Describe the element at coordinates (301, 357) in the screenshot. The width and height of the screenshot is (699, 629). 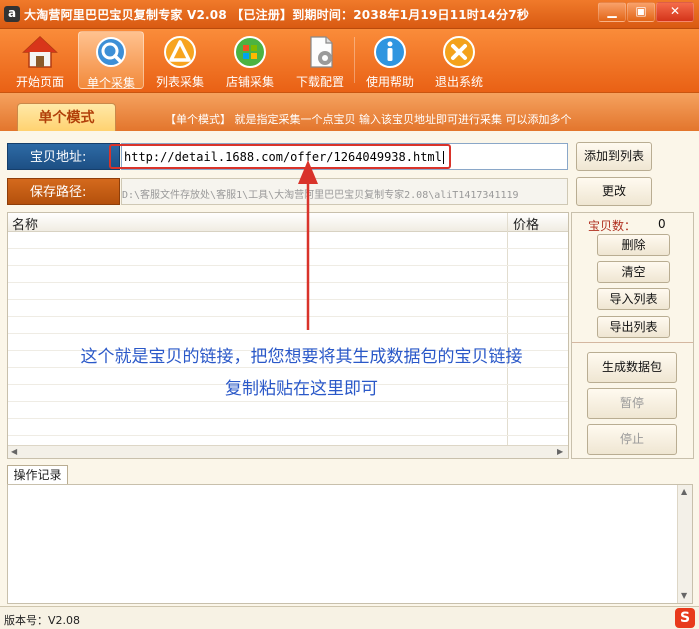
I see `annotation-text-line1: 这个就是宝贝的链接，把您想要将其生成数据包的宝贝链接` at that location.